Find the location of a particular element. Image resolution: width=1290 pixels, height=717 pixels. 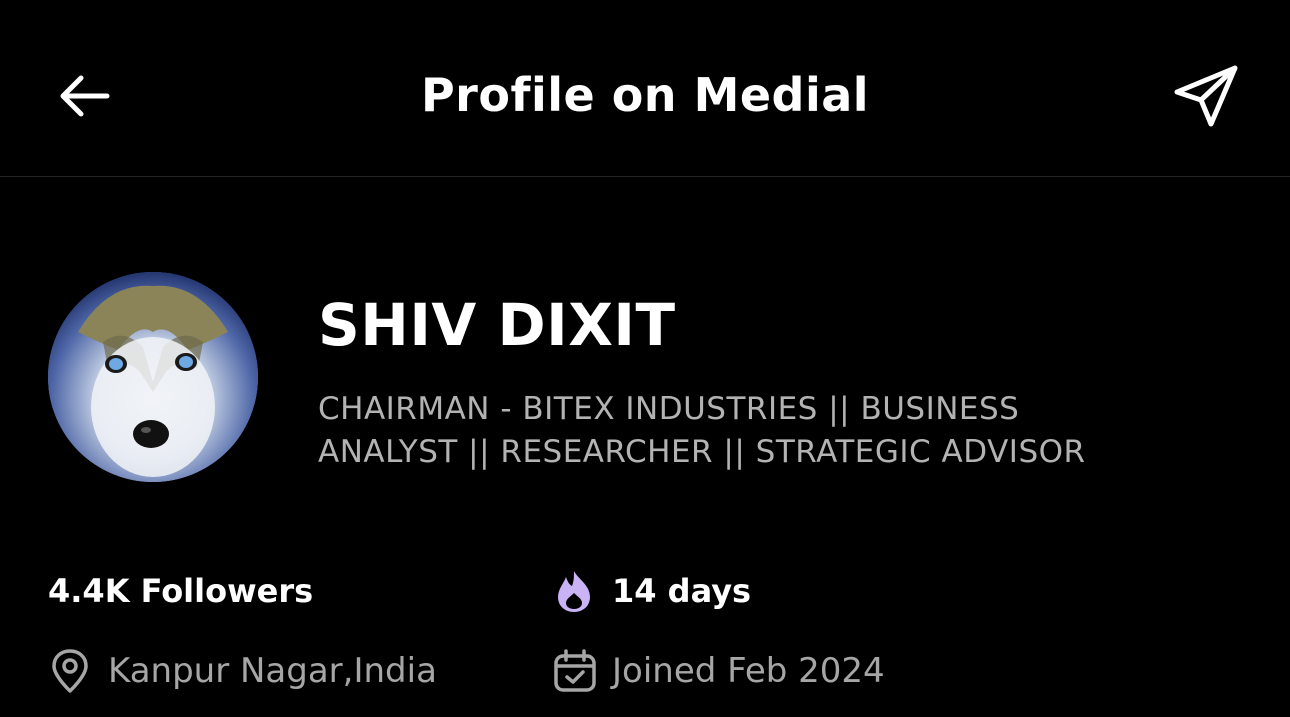

joined-label: Joined Feb 2024 is located at coordinates (748, 671).